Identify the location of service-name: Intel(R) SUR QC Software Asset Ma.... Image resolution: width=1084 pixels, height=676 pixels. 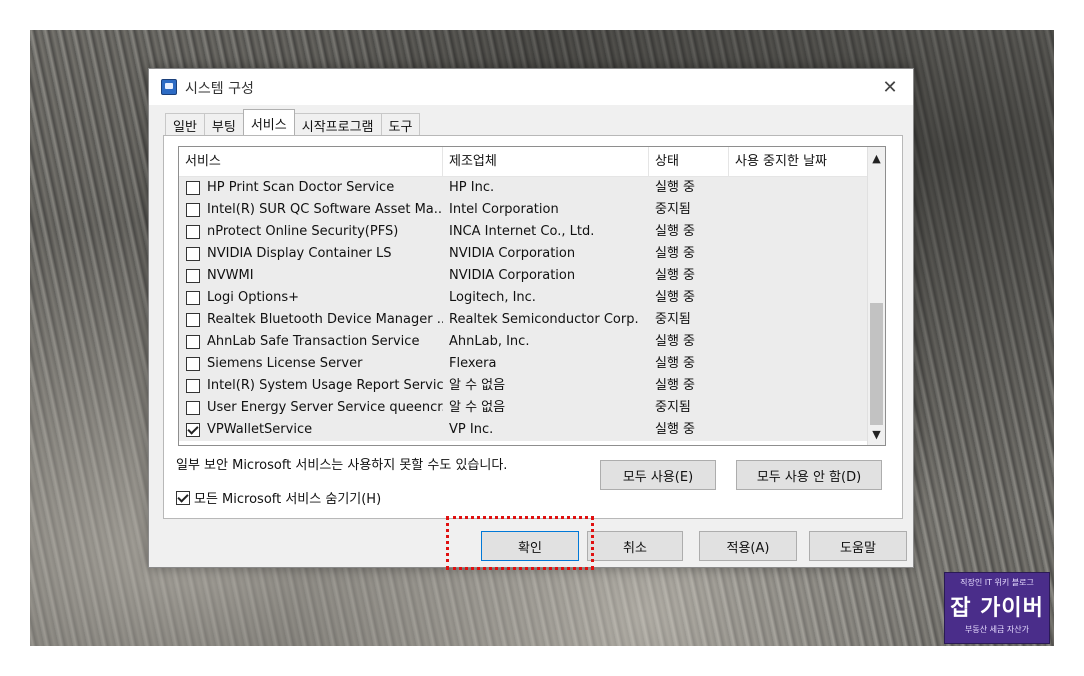
(325, 209).